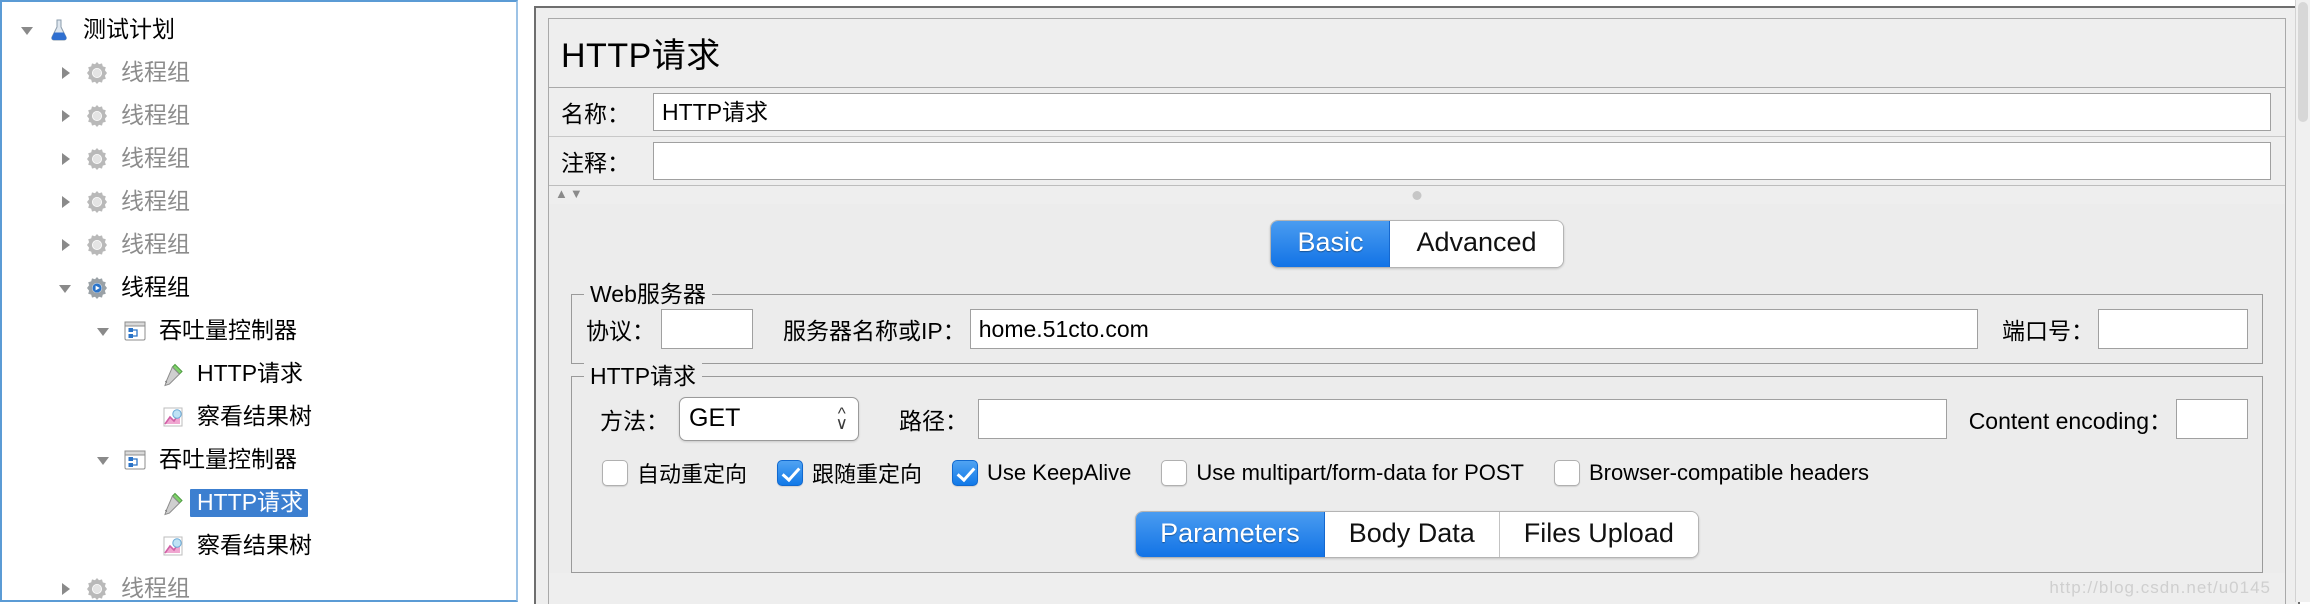 The height and width of the screenshot is (604, 2310). What do you see at coordinates (1473, 328) in the screenshot?
I see `server-input: home.51cto.com` at bounding box center [1473, 328].